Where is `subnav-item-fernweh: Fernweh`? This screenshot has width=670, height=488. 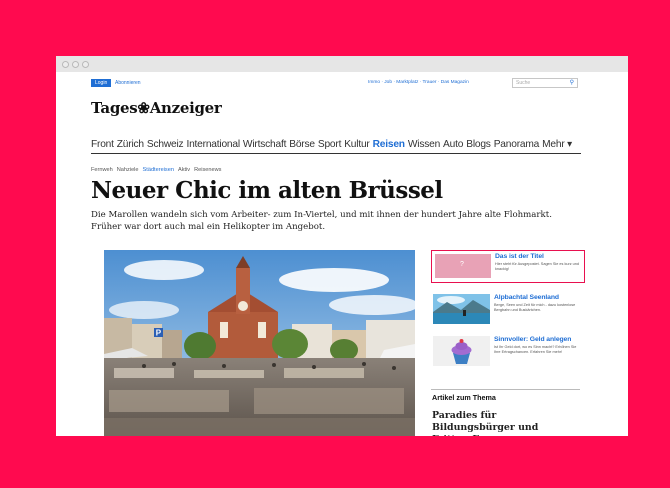 subnav-item-fernweh: Fernweh is located at coordinates (102, 170).